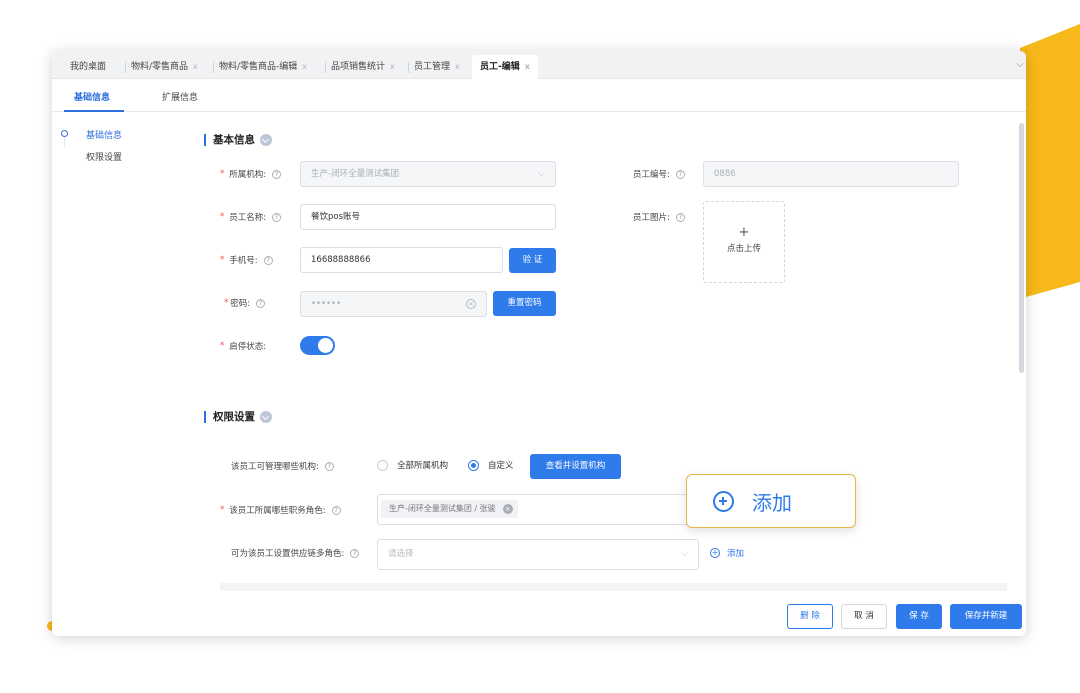  What do you see at coordinates (771, 501) in the screenshot?
I see `add-callout-zoom: 添加` at bounding box center [771, 501].